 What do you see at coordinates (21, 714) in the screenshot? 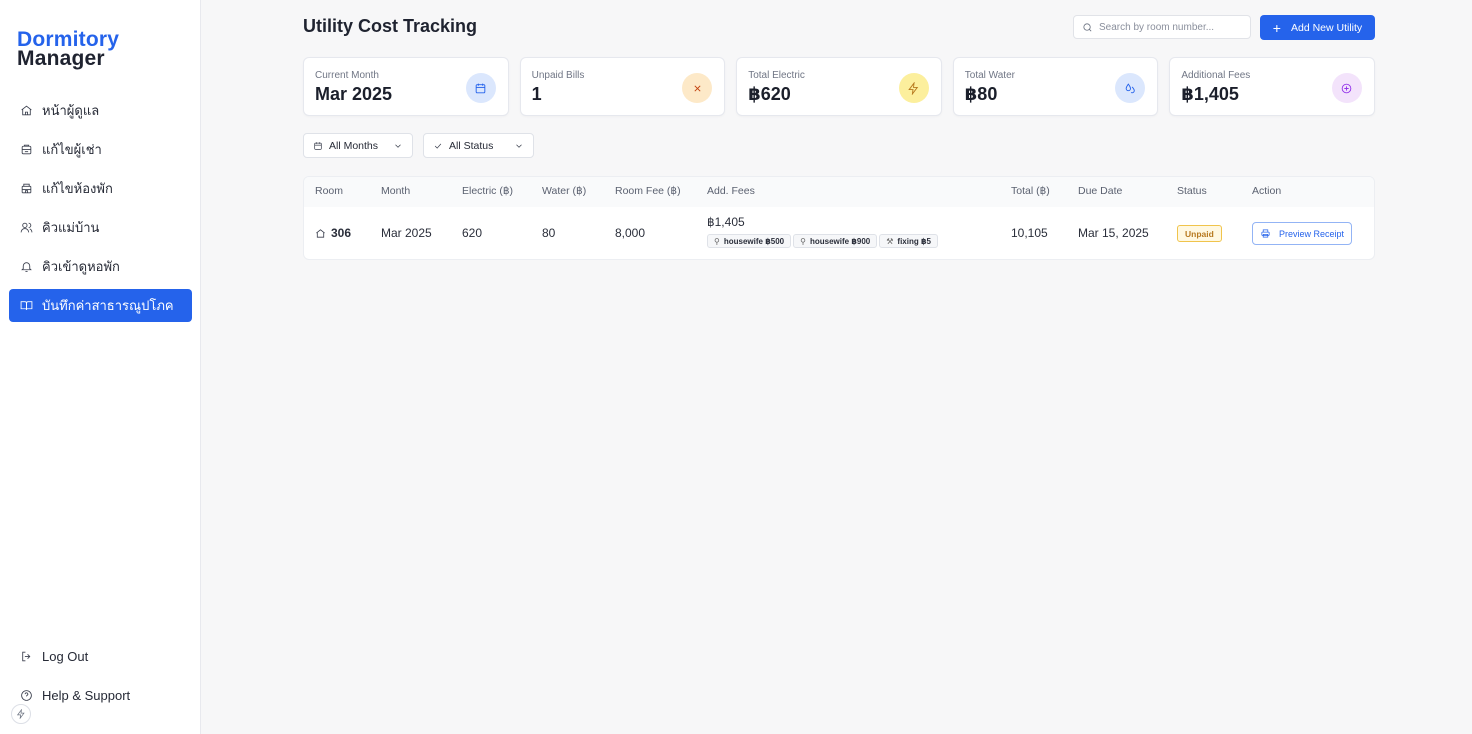
I see `lightning-icon` at bounding box center [21, 714].